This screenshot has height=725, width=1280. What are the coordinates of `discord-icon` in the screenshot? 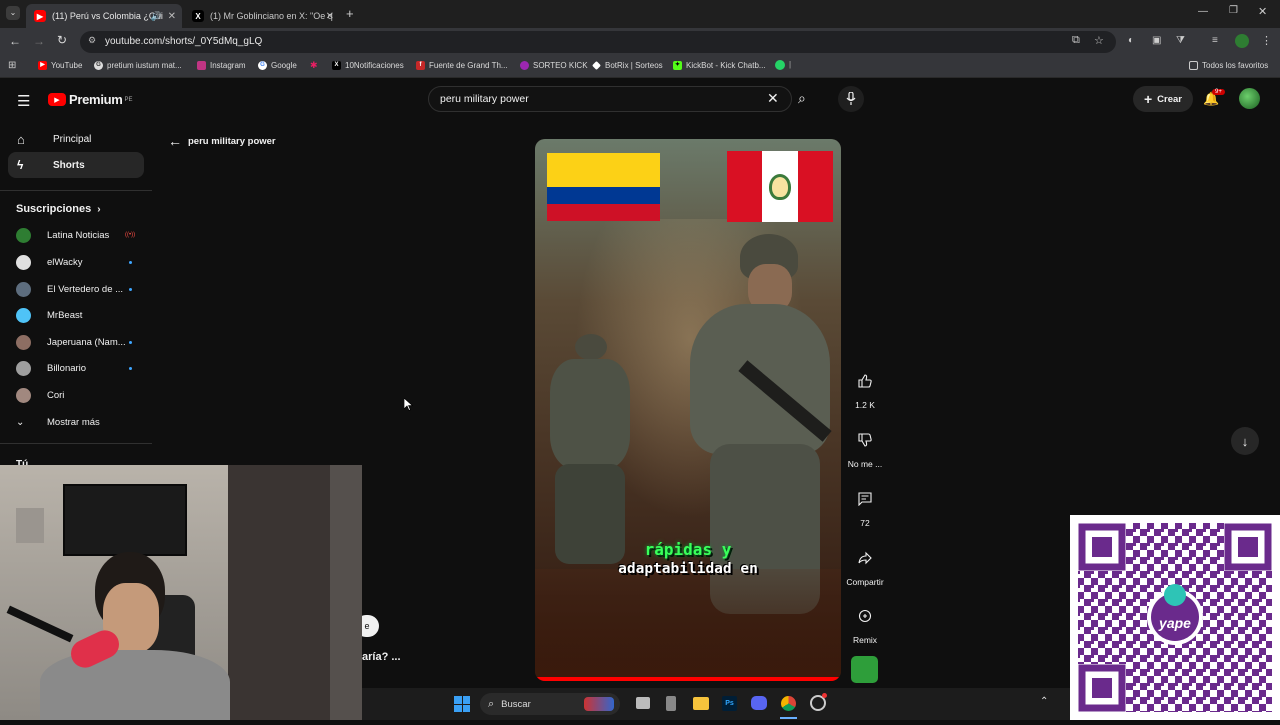 It's located at (759, 703).